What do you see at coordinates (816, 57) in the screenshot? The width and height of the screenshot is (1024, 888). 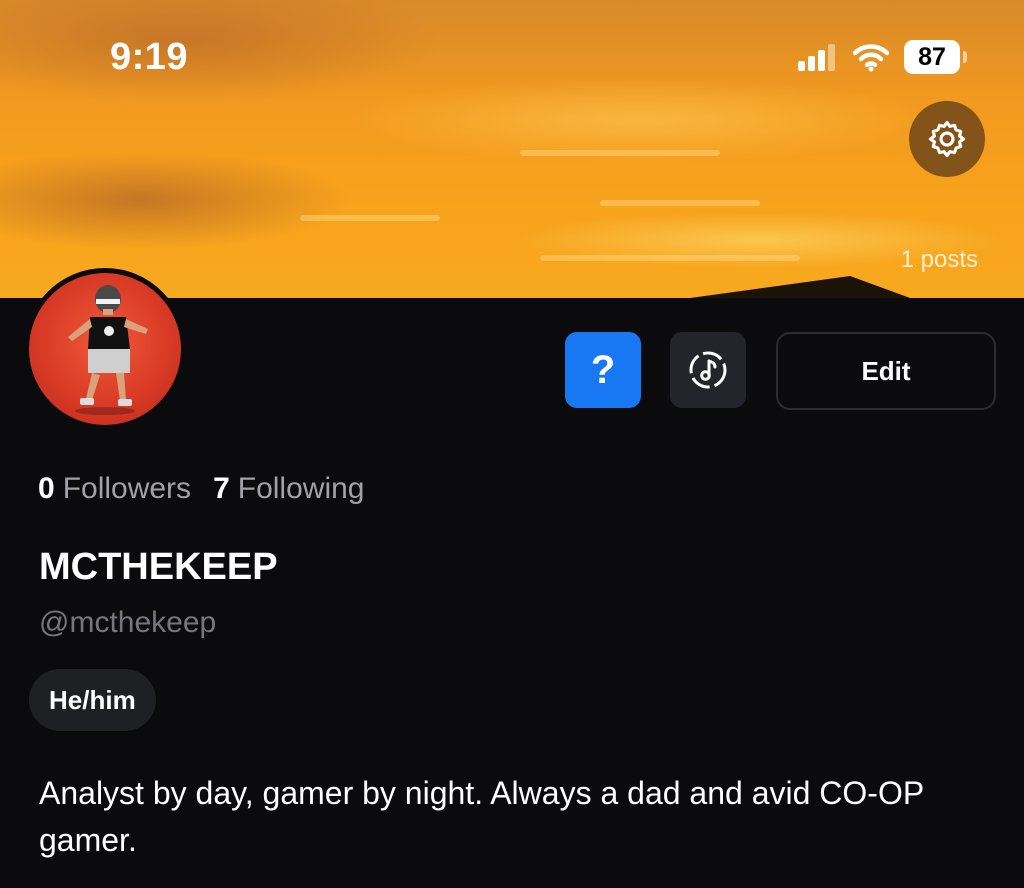 I see `cellular-signal-icon` at bounding box center [816, 57].